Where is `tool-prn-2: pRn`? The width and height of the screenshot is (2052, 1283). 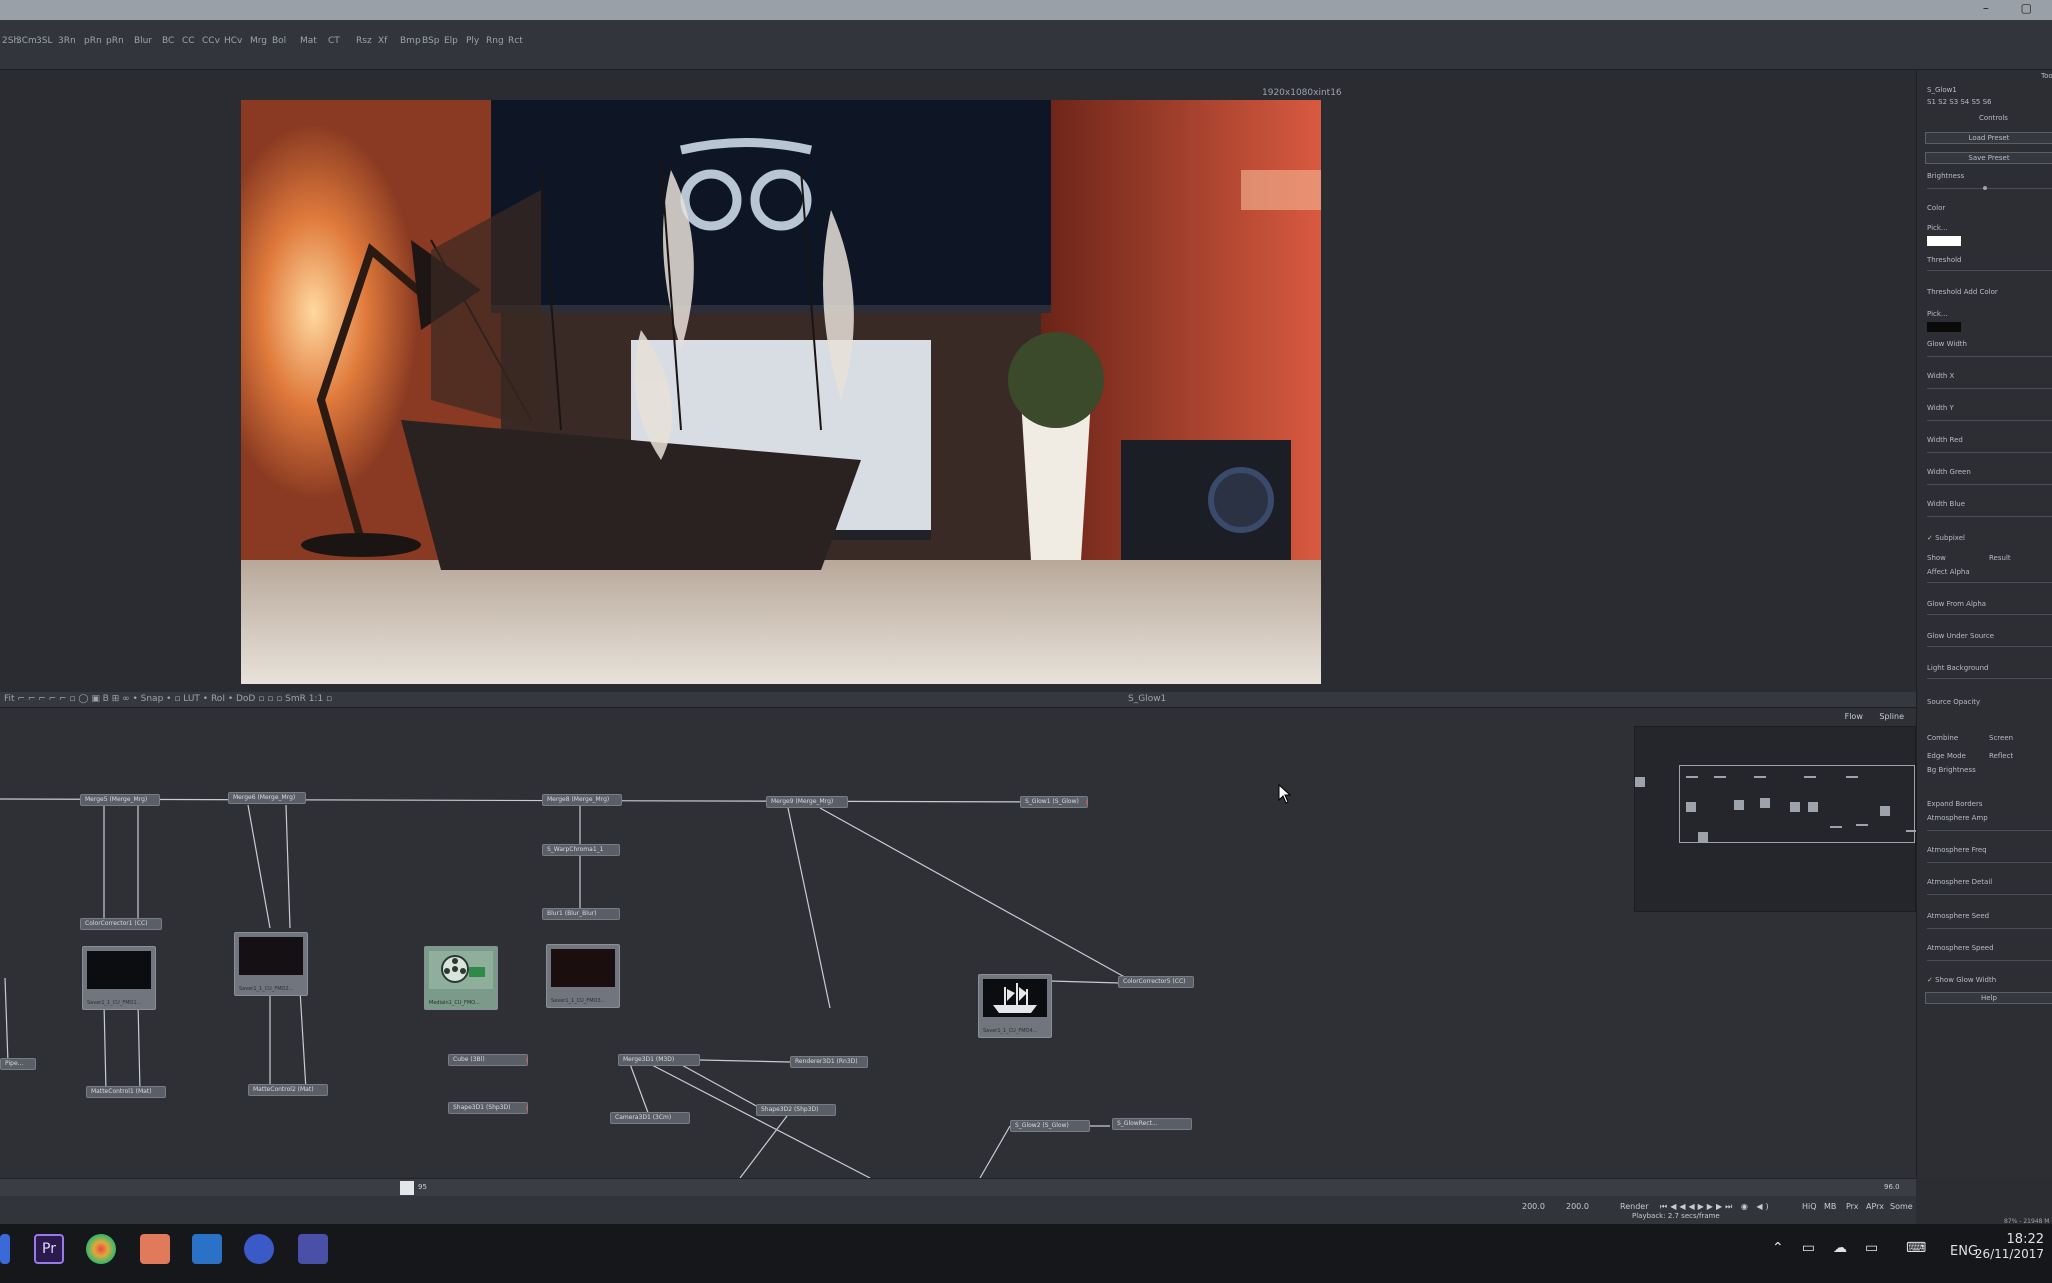
tool-prn-2: pRn is located at coordinates (115, 41).